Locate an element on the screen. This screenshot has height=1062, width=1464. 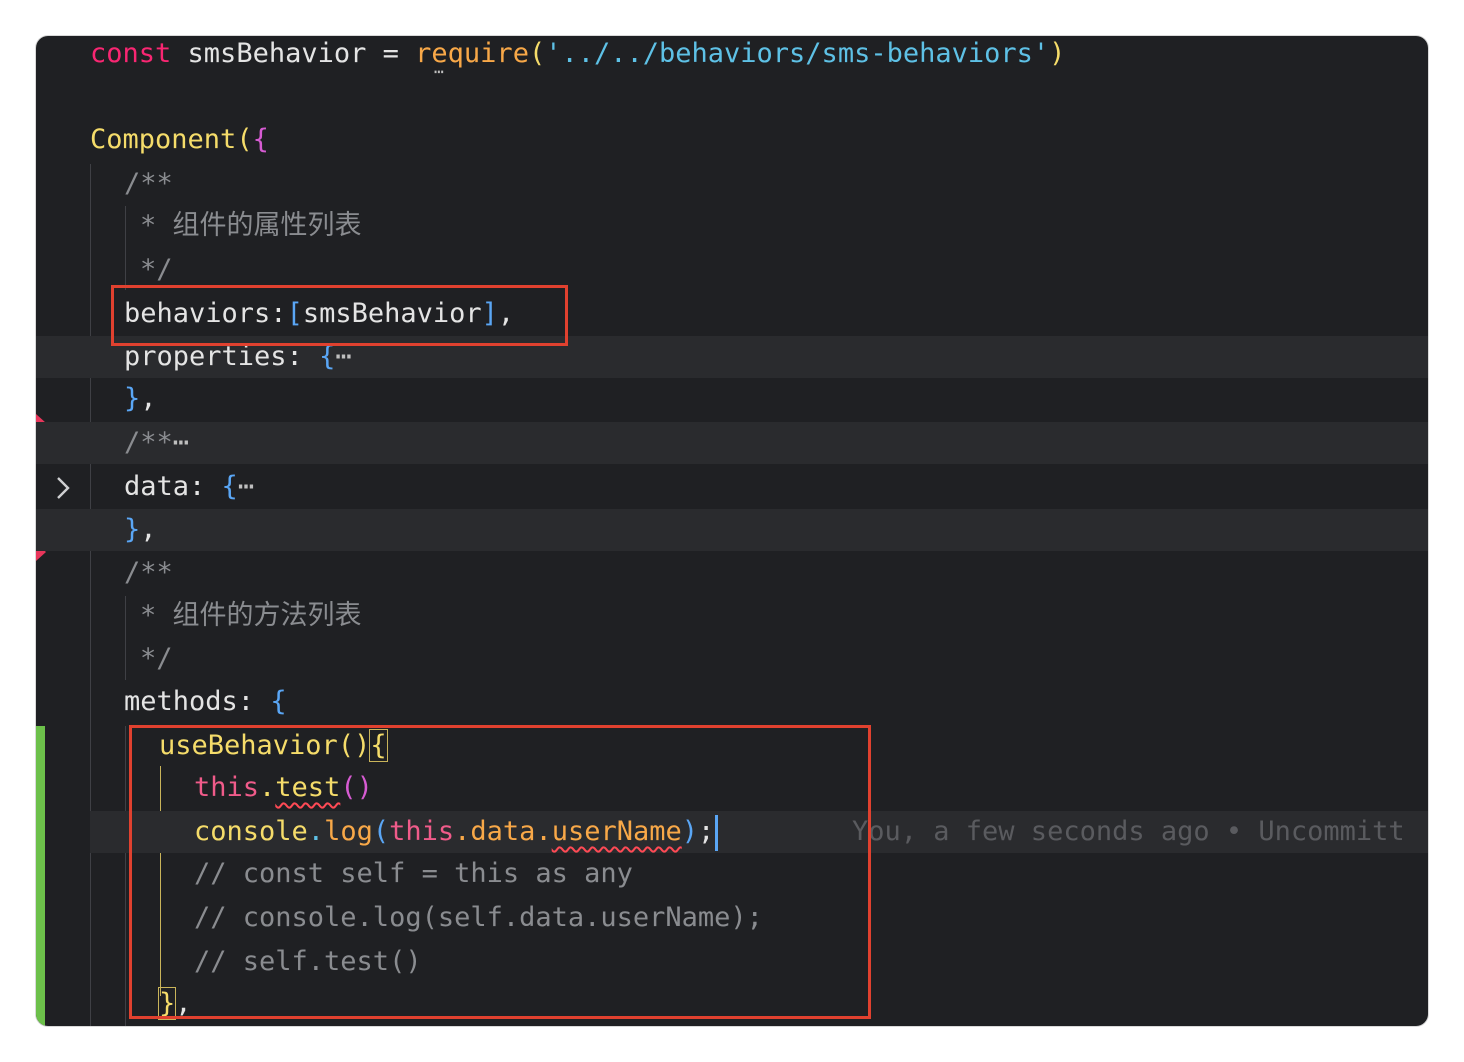
comment-body: * 组件的属性列表 is located at coordinates (251, 225).